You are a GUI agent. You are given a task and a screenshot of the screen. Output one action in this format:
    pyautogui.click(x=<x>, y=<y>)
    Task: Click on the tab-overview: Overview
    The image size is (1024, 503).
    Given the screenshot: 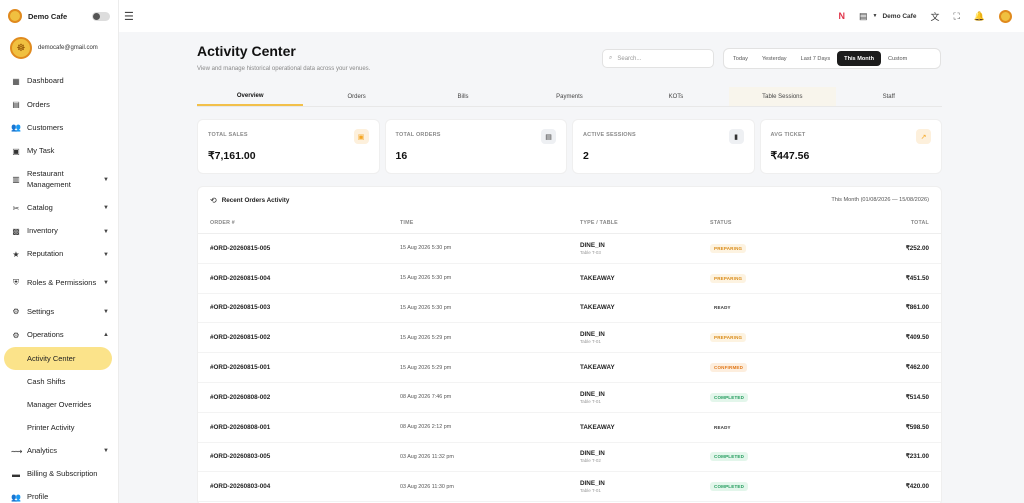 What is the action you would take?
    pyautogui.click(x=250, y=96)
    